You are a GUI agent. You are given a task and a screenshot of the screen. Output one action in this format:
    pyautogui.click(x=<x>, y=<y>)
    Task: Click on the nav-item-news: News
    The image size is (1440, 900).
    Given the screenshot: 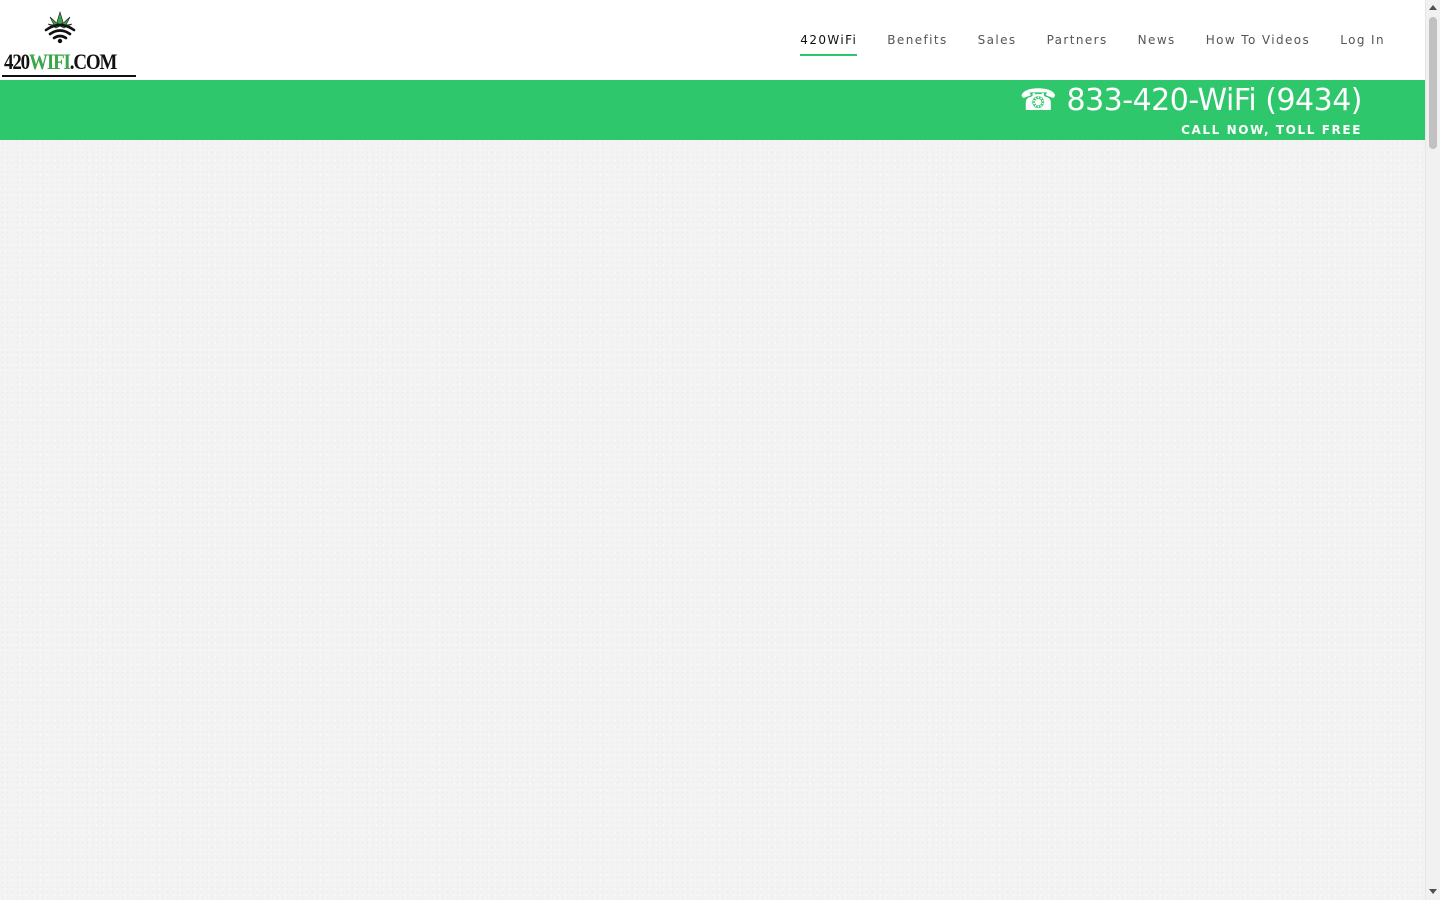 What is the action you would take?
    pyautogui.click(x=1157, y=40)
    